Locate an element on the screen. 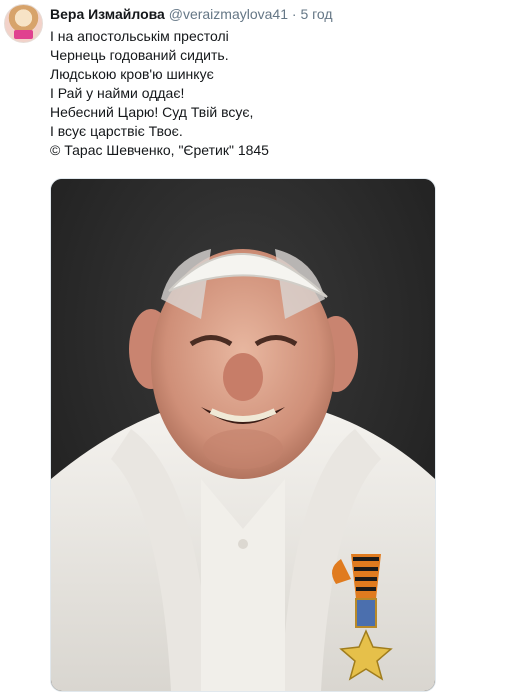 Image resolution: width=505 pixels, height=695 pixels. author-name: Вера Измайлова is located at coordinates (107, 14).